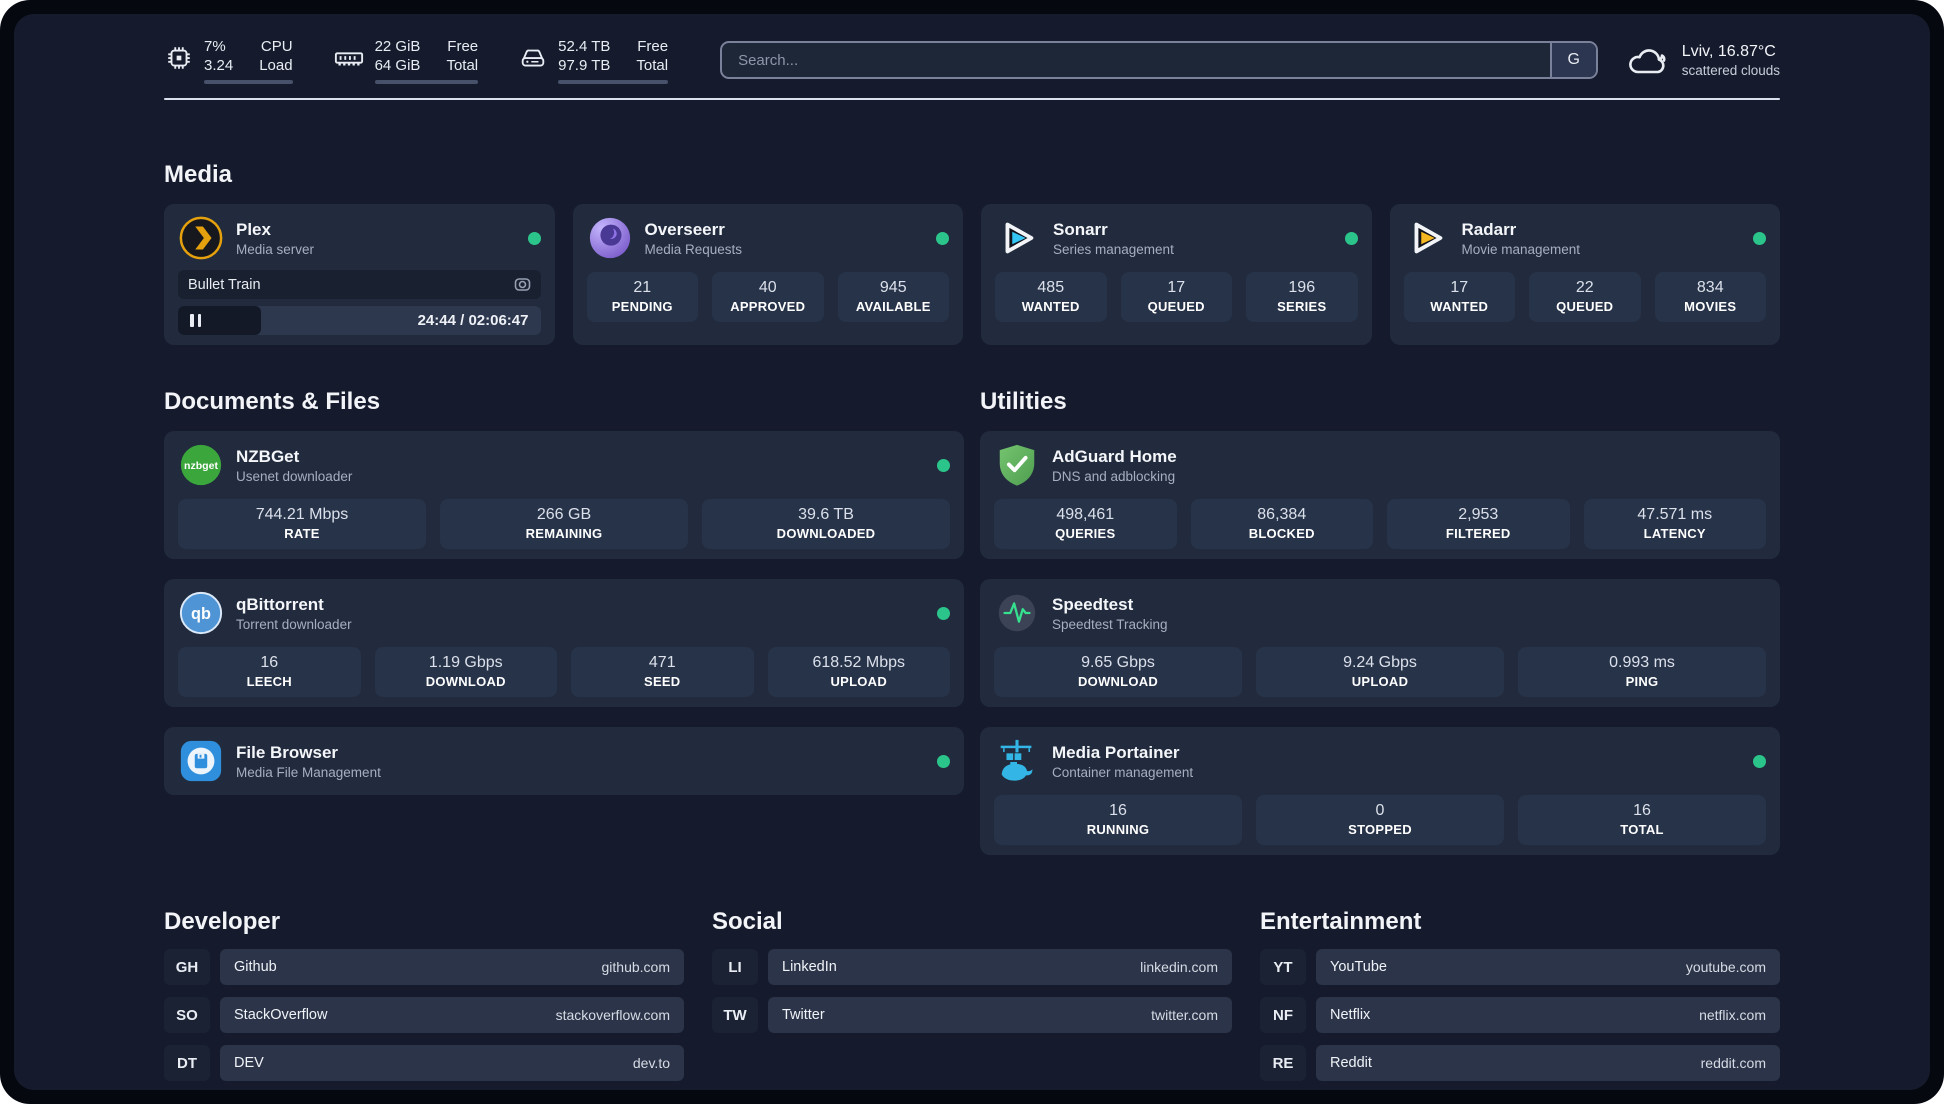 The height and width of the screenshot is (1104, 1944). What do you see at coordinates (1728, 51) in the screenshot?
I see `weather-location-temp: Lviv, 16.87°C` at bounding box center [1728, 51].